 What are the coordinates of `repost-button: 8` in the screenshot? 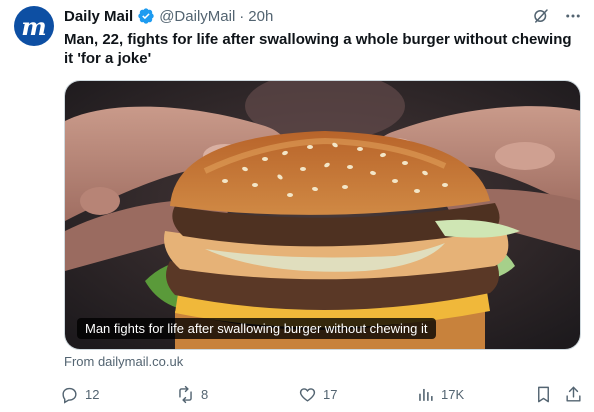 It's located at (192, 394).